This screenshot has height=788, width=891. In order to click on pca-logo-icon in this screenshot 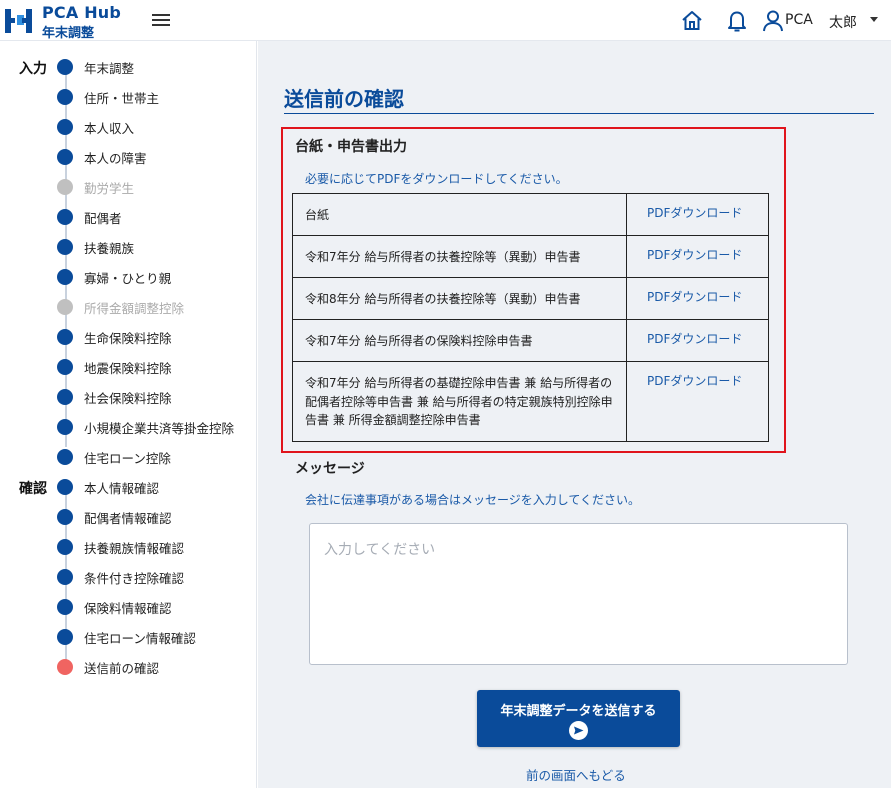, I will do `click(19, 20)`.